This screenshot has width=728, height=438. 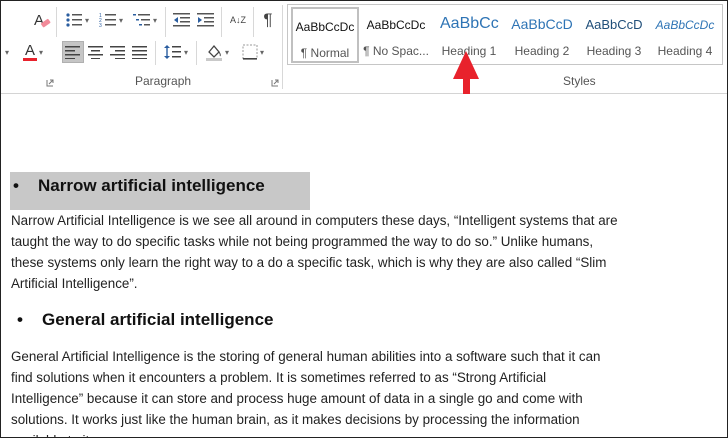 I want to click on heading-text: Narrow artificial intelligence, so click(x=151, y=185).